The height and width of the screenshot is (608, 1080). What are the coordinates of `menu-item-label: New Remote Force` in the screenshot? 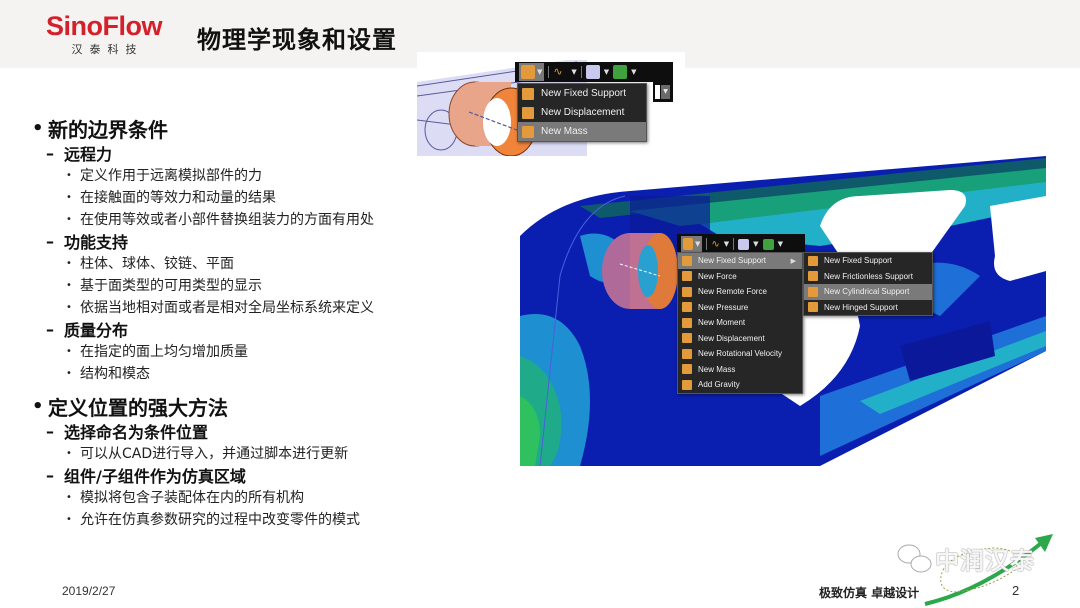 It's located at (732, 292).